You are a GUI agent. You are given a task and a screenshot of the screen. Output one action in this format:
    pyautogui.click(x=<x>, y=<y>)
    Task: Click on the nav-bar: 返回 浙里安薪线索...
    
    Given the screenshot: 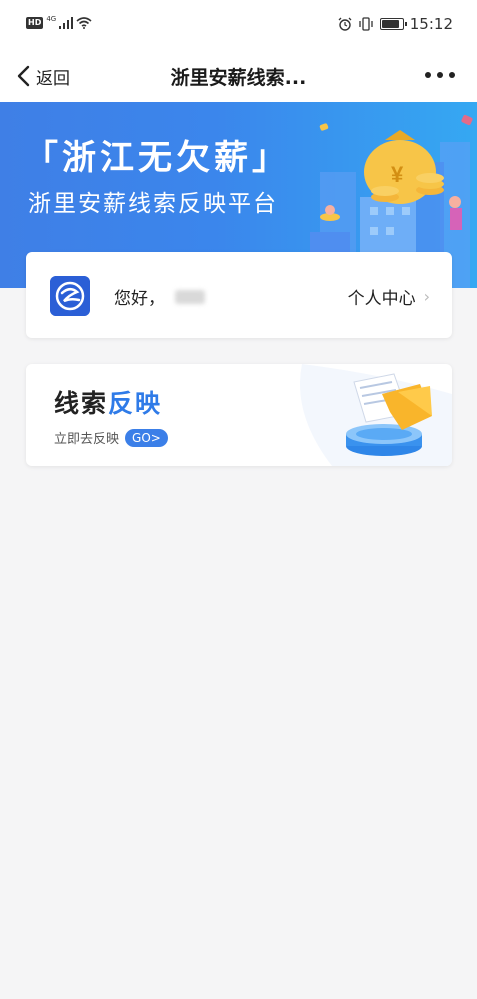 What is the action you would take?
    pyautogui.click(x=238, y=76)
    